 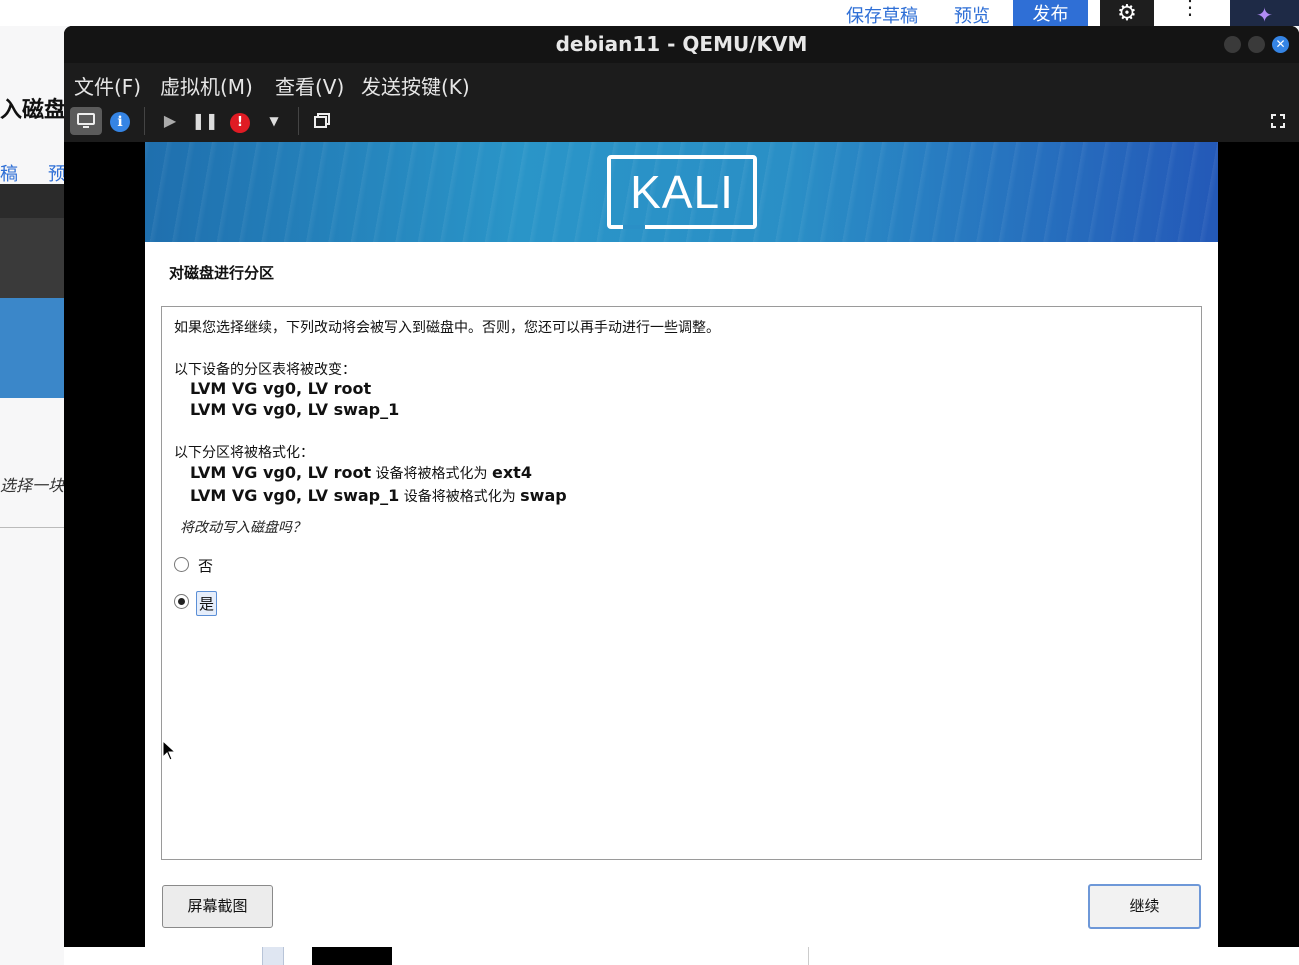 I want to click on power-dropdown-chevron-icon: ▼, so click(x=274, y=121).